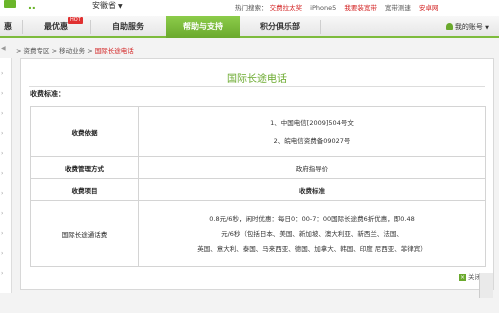 This screenshot has height=313, width=499. Describe the element at coordinates (257, 86) in the screenshot. I see `divider` at that location.